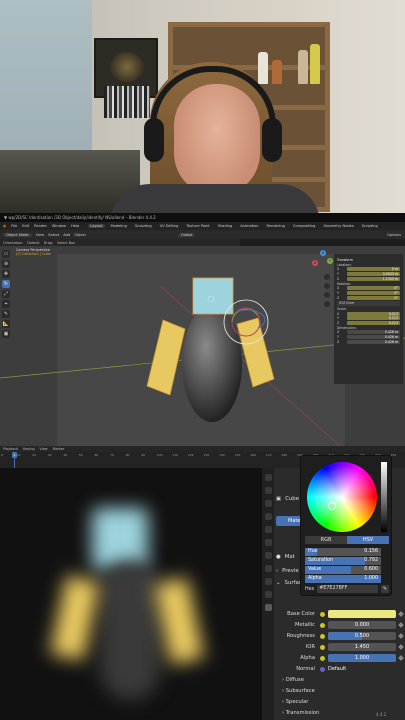  Describe the element at coordinates (268, 568) in the screenshot. I see `physics-tab-icon` at that location.